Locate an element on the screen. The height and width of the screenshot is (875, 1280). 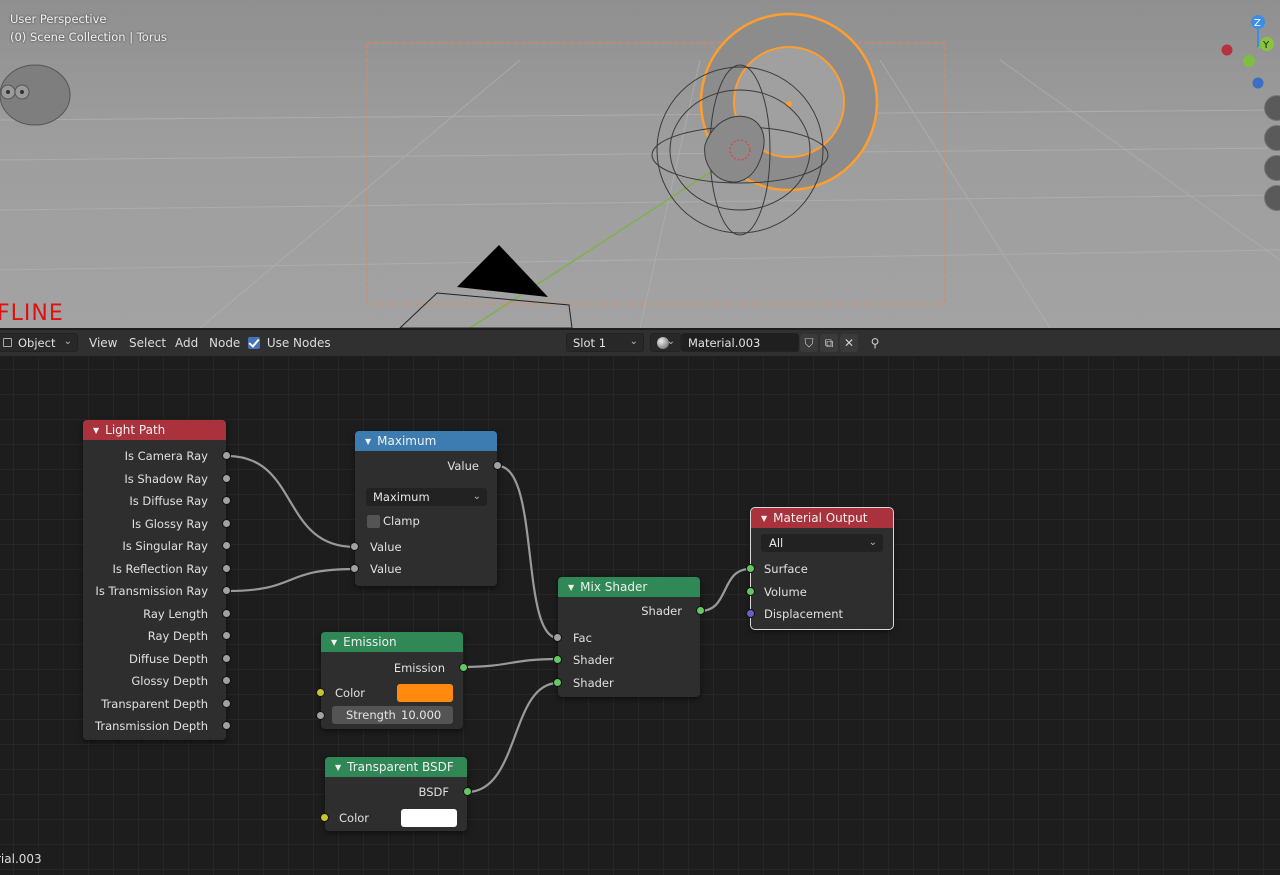
mix-fac-socket is located at coordinates (557, 637).